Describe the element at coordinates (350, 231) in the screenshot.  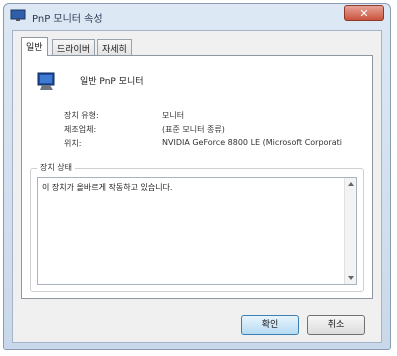
I see `status-scrollbar` at that location.